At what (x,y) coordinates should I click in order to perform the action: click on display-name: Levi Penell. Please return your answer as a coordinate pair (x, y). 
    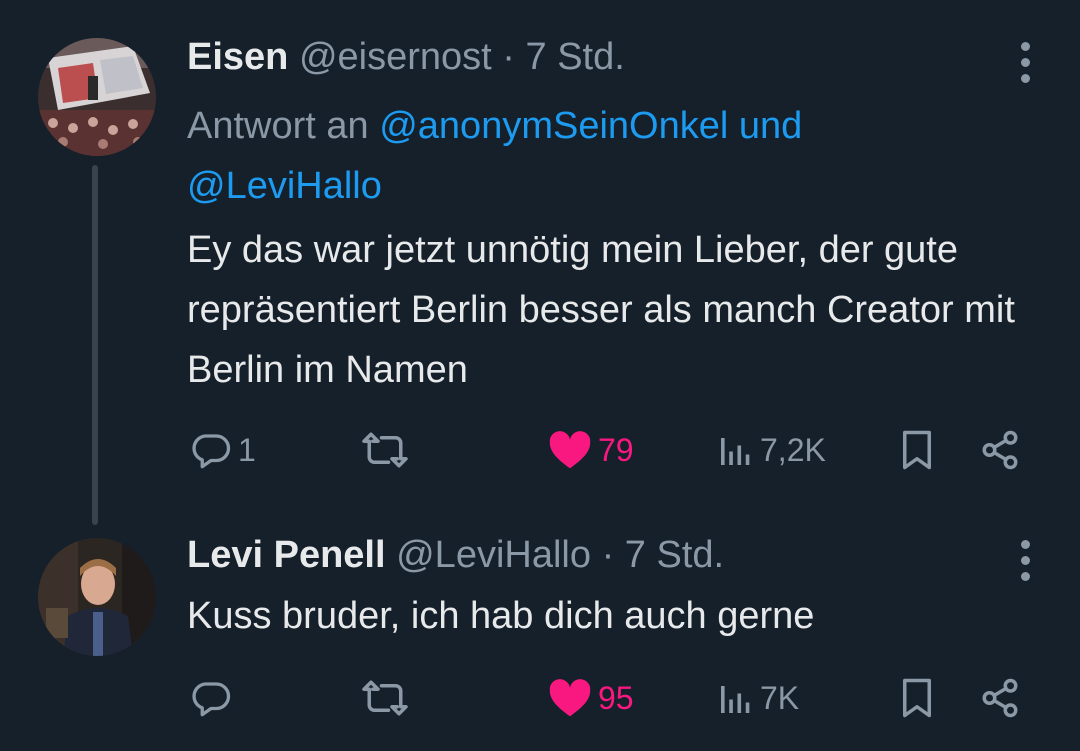
    Looking at the image, I should click on (286, 555).